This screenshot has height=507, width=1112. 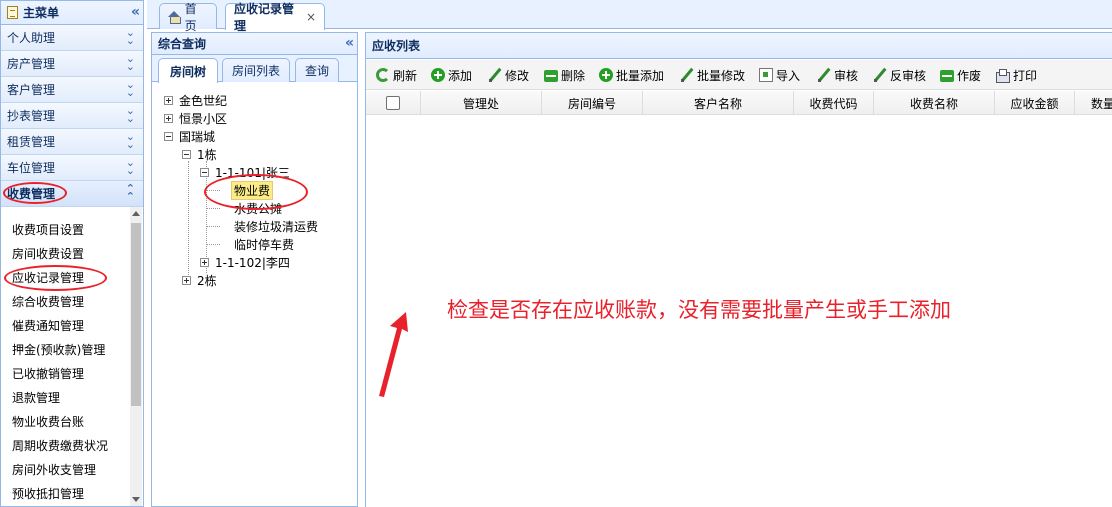 I want to click on submenu-item: 房间收费设置, so click(x=72, y=253).